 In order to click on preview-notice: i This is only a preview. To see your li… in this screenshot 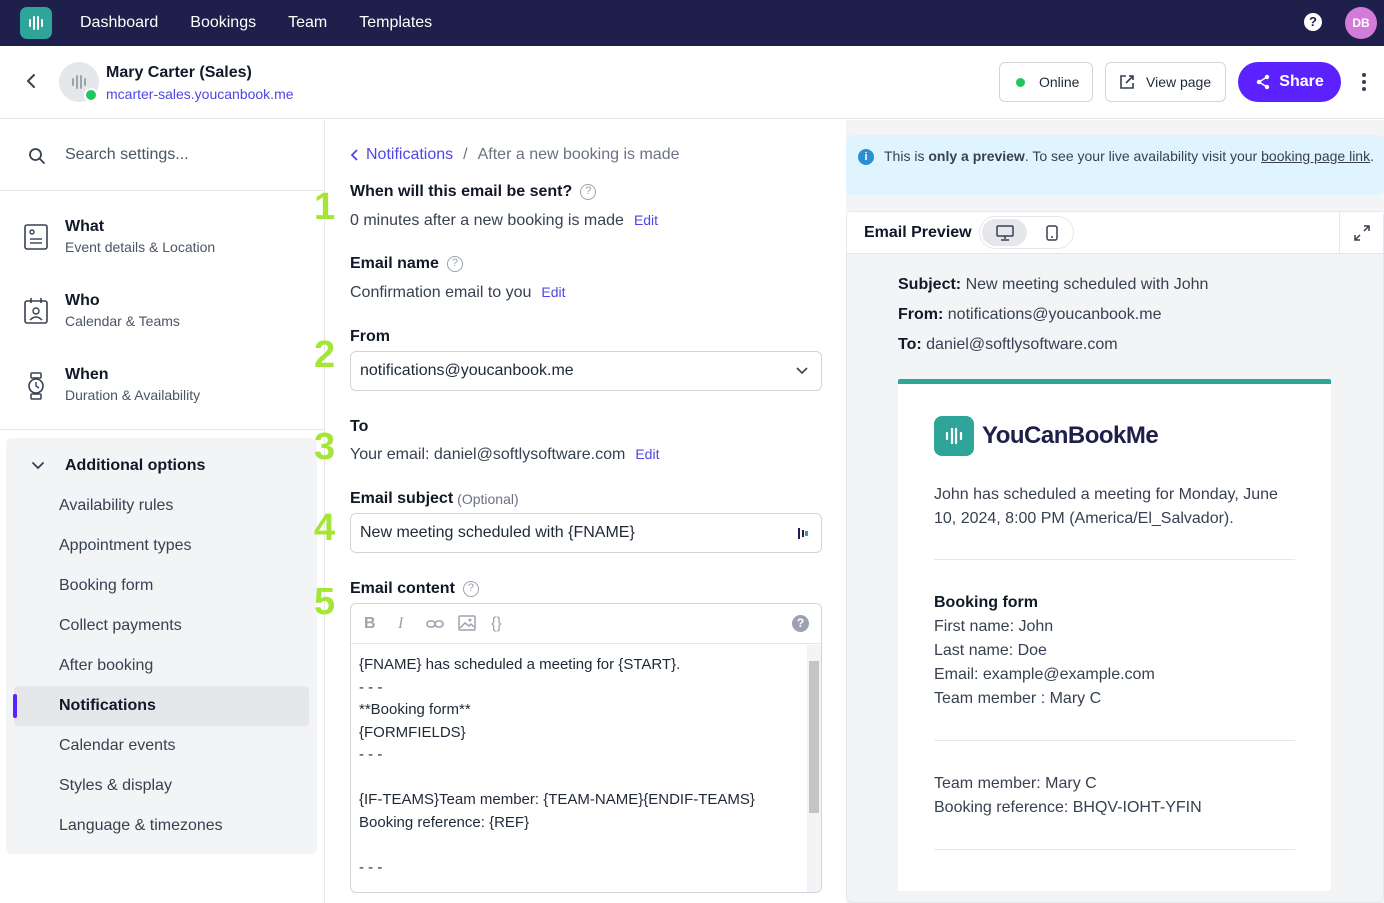, I will do `click(1115, 165)`.